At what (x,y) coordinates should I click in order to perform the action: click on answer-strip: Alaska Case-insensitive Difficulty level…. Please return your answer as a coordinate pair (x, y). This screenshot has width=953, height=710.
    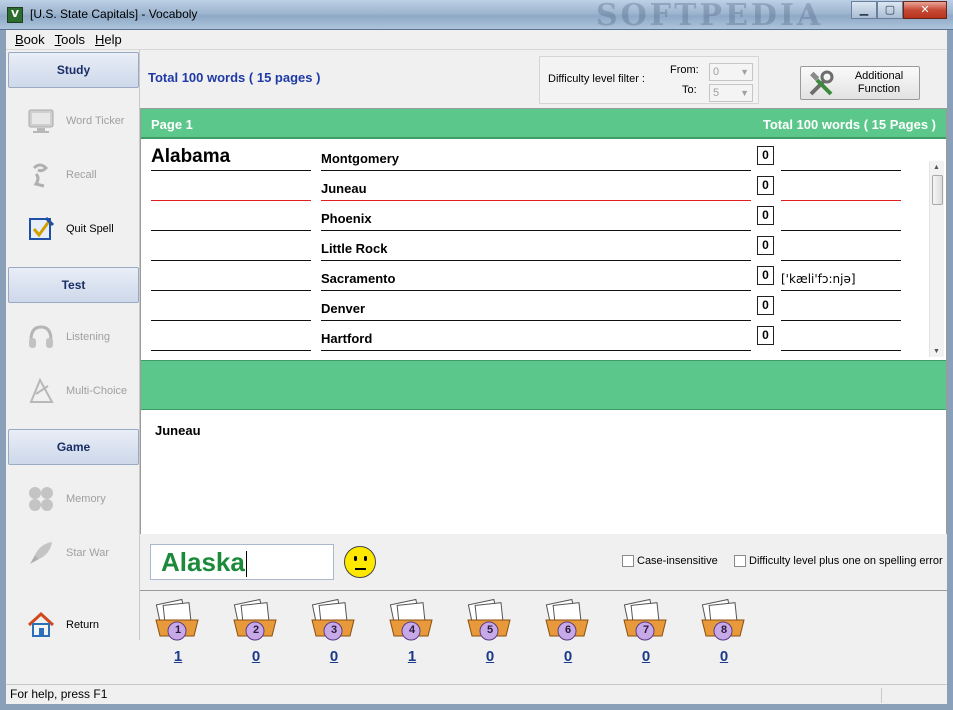
    Looking at the image, I should click on (543, 562).